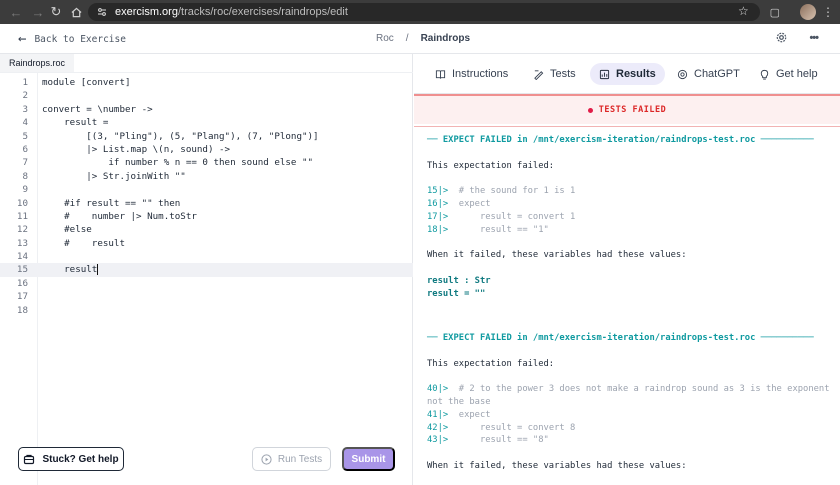 The image size is (840, 485). Describe the element at coordinates (438, 229) in the screenshot. I see `code-line-number: 18|>` at that location.